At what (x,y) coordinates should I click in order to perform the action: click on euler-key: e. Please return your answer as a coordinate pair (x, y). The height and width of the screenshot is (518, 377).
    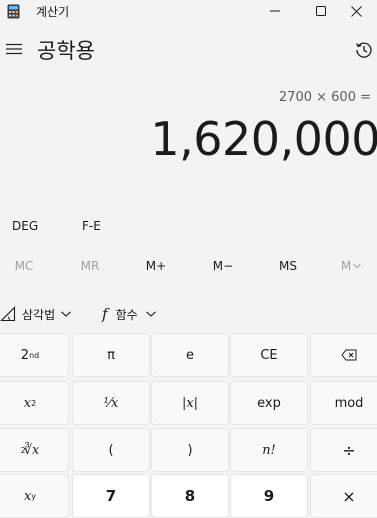
    Looking at the image, I should click on (190, 355).